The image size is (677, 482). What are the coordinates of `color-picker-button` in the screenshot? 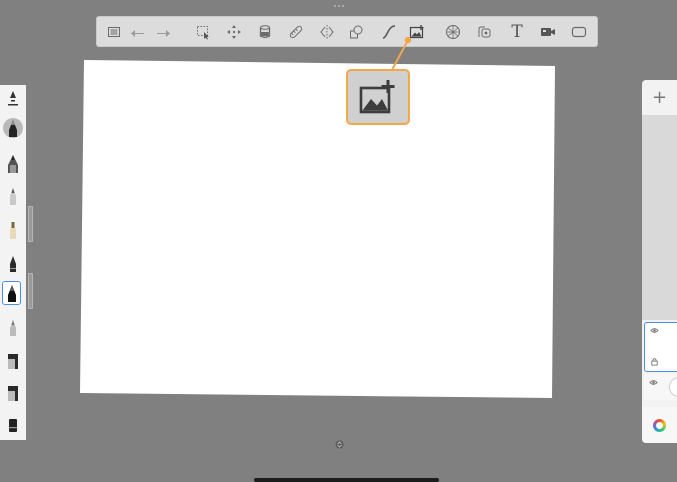 It's located at (659, 425).